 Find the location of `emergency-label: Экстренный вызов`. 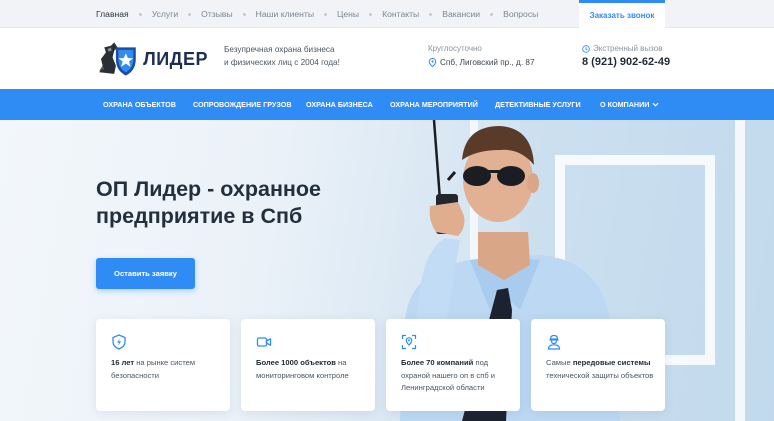

emergency-label: Экстренный вызов is located at coordinates (628, 48).